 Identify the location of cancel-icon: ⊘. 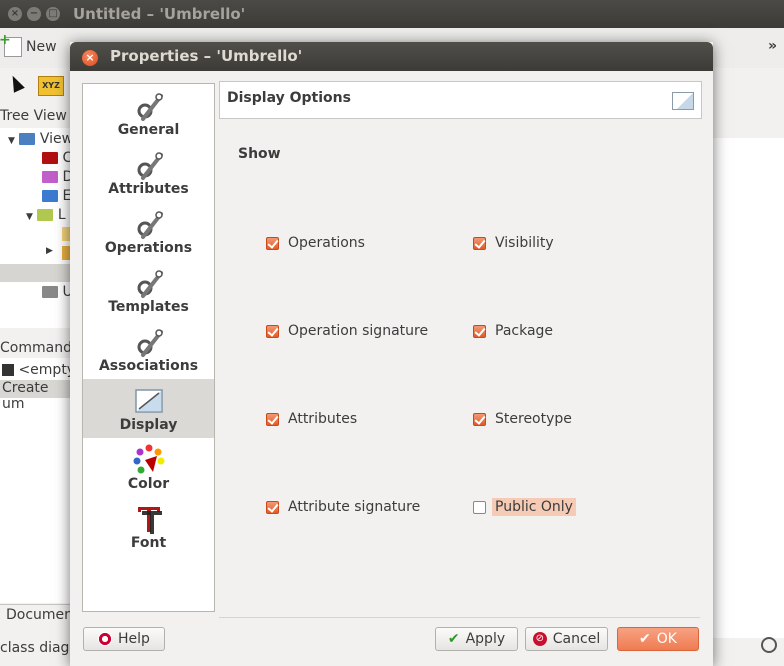
(539, 639).